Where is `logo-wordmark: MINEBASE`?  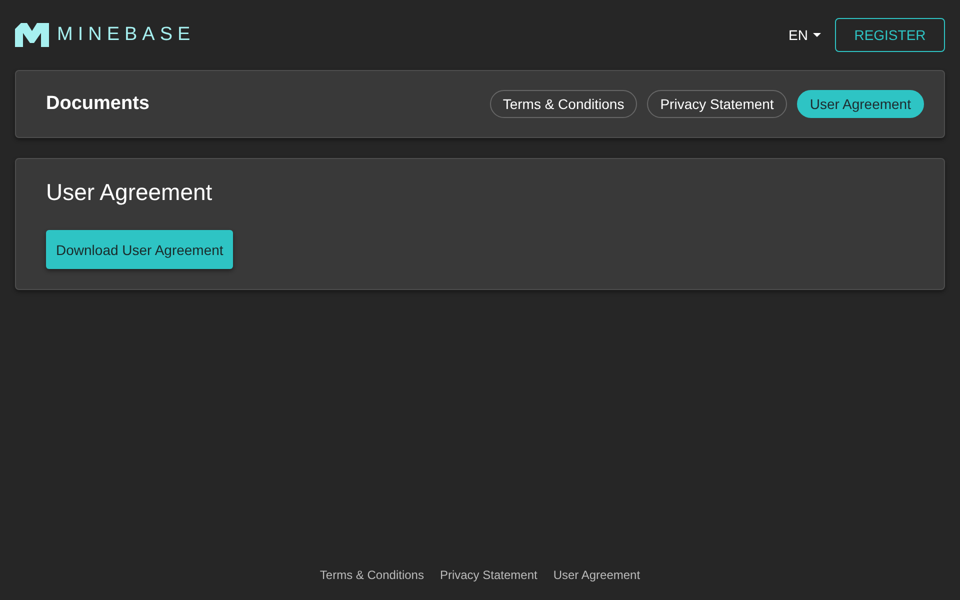
logo-wordmark: MINEBASE is located at coordinates (126, 35).